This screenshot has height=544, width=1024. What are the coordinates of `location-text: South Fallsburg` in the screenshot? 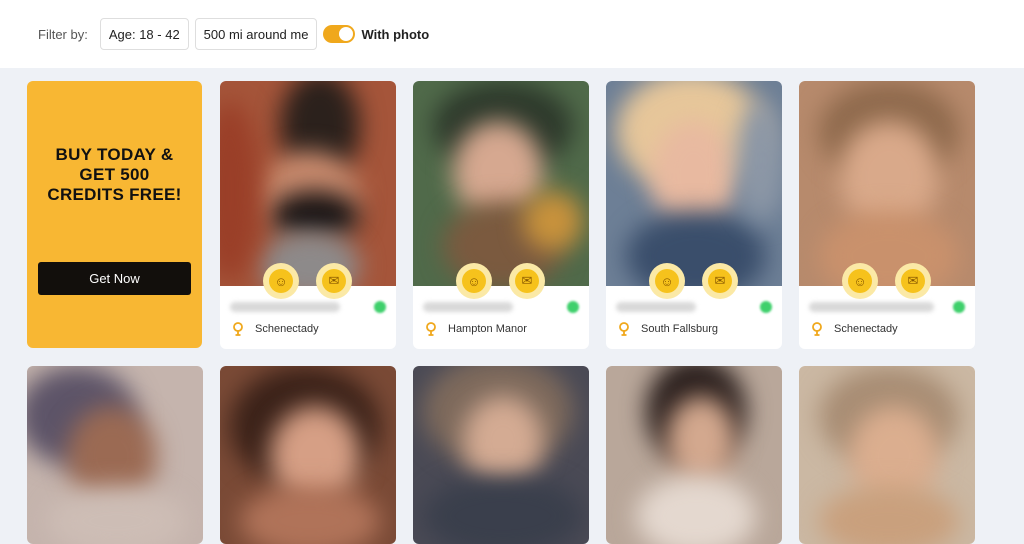 It's located at (680, 329).